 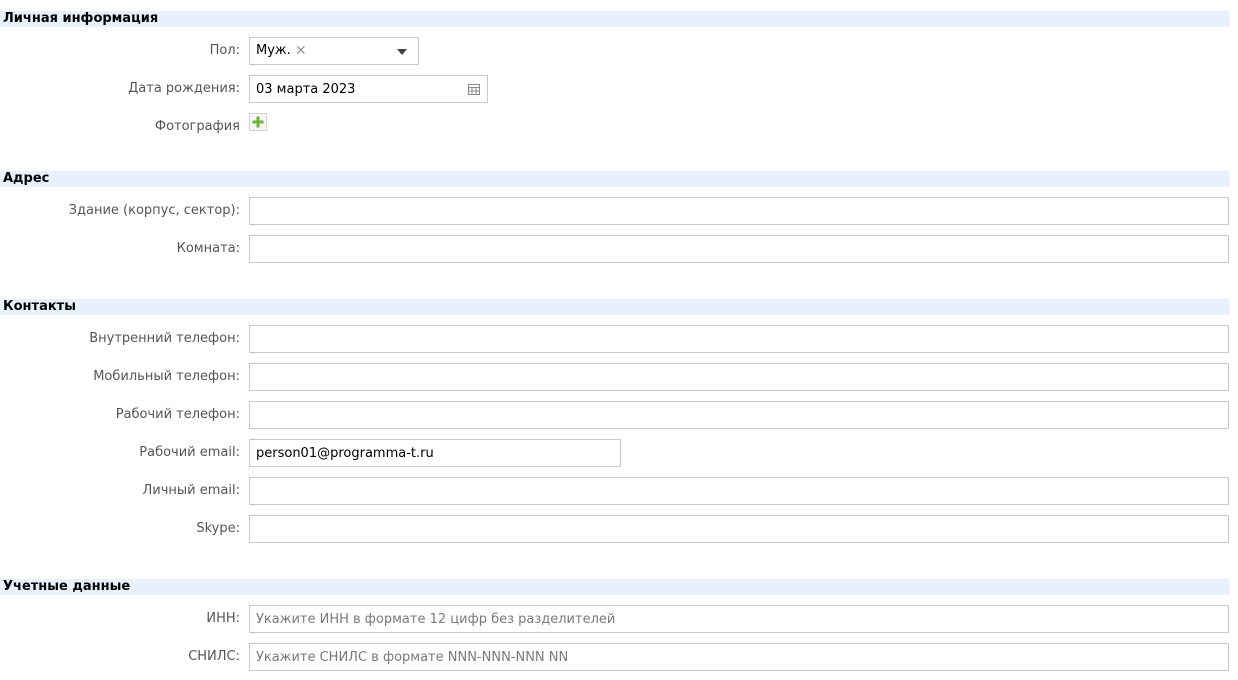 What do you see at coordinates (224, 50) in the screenshot?
I see `gender-label: Пол:` at bounding box center [224, 50].